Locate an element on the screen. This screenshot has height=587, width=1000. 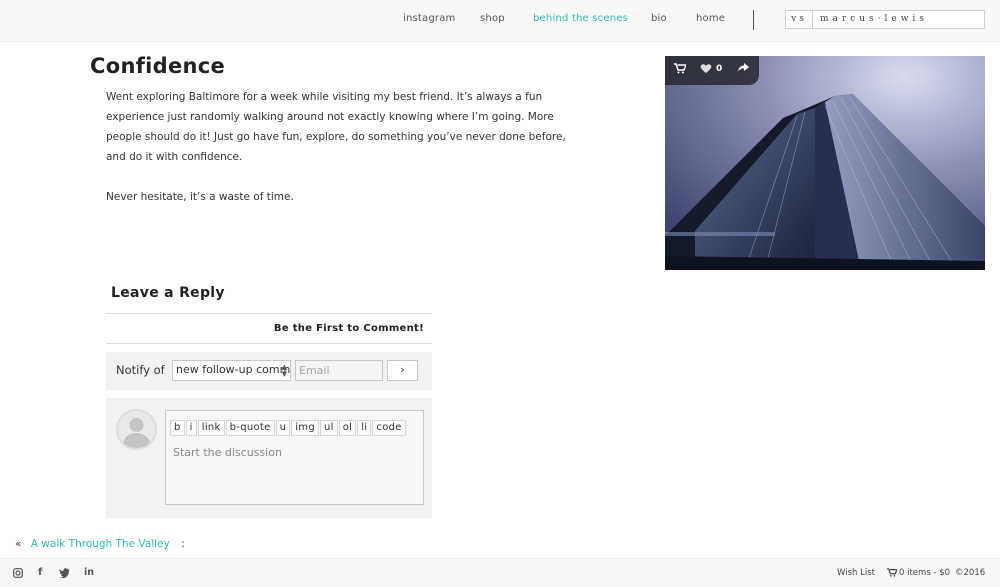
tool-quote-button: b-quote is located at coordinates (250, 428).